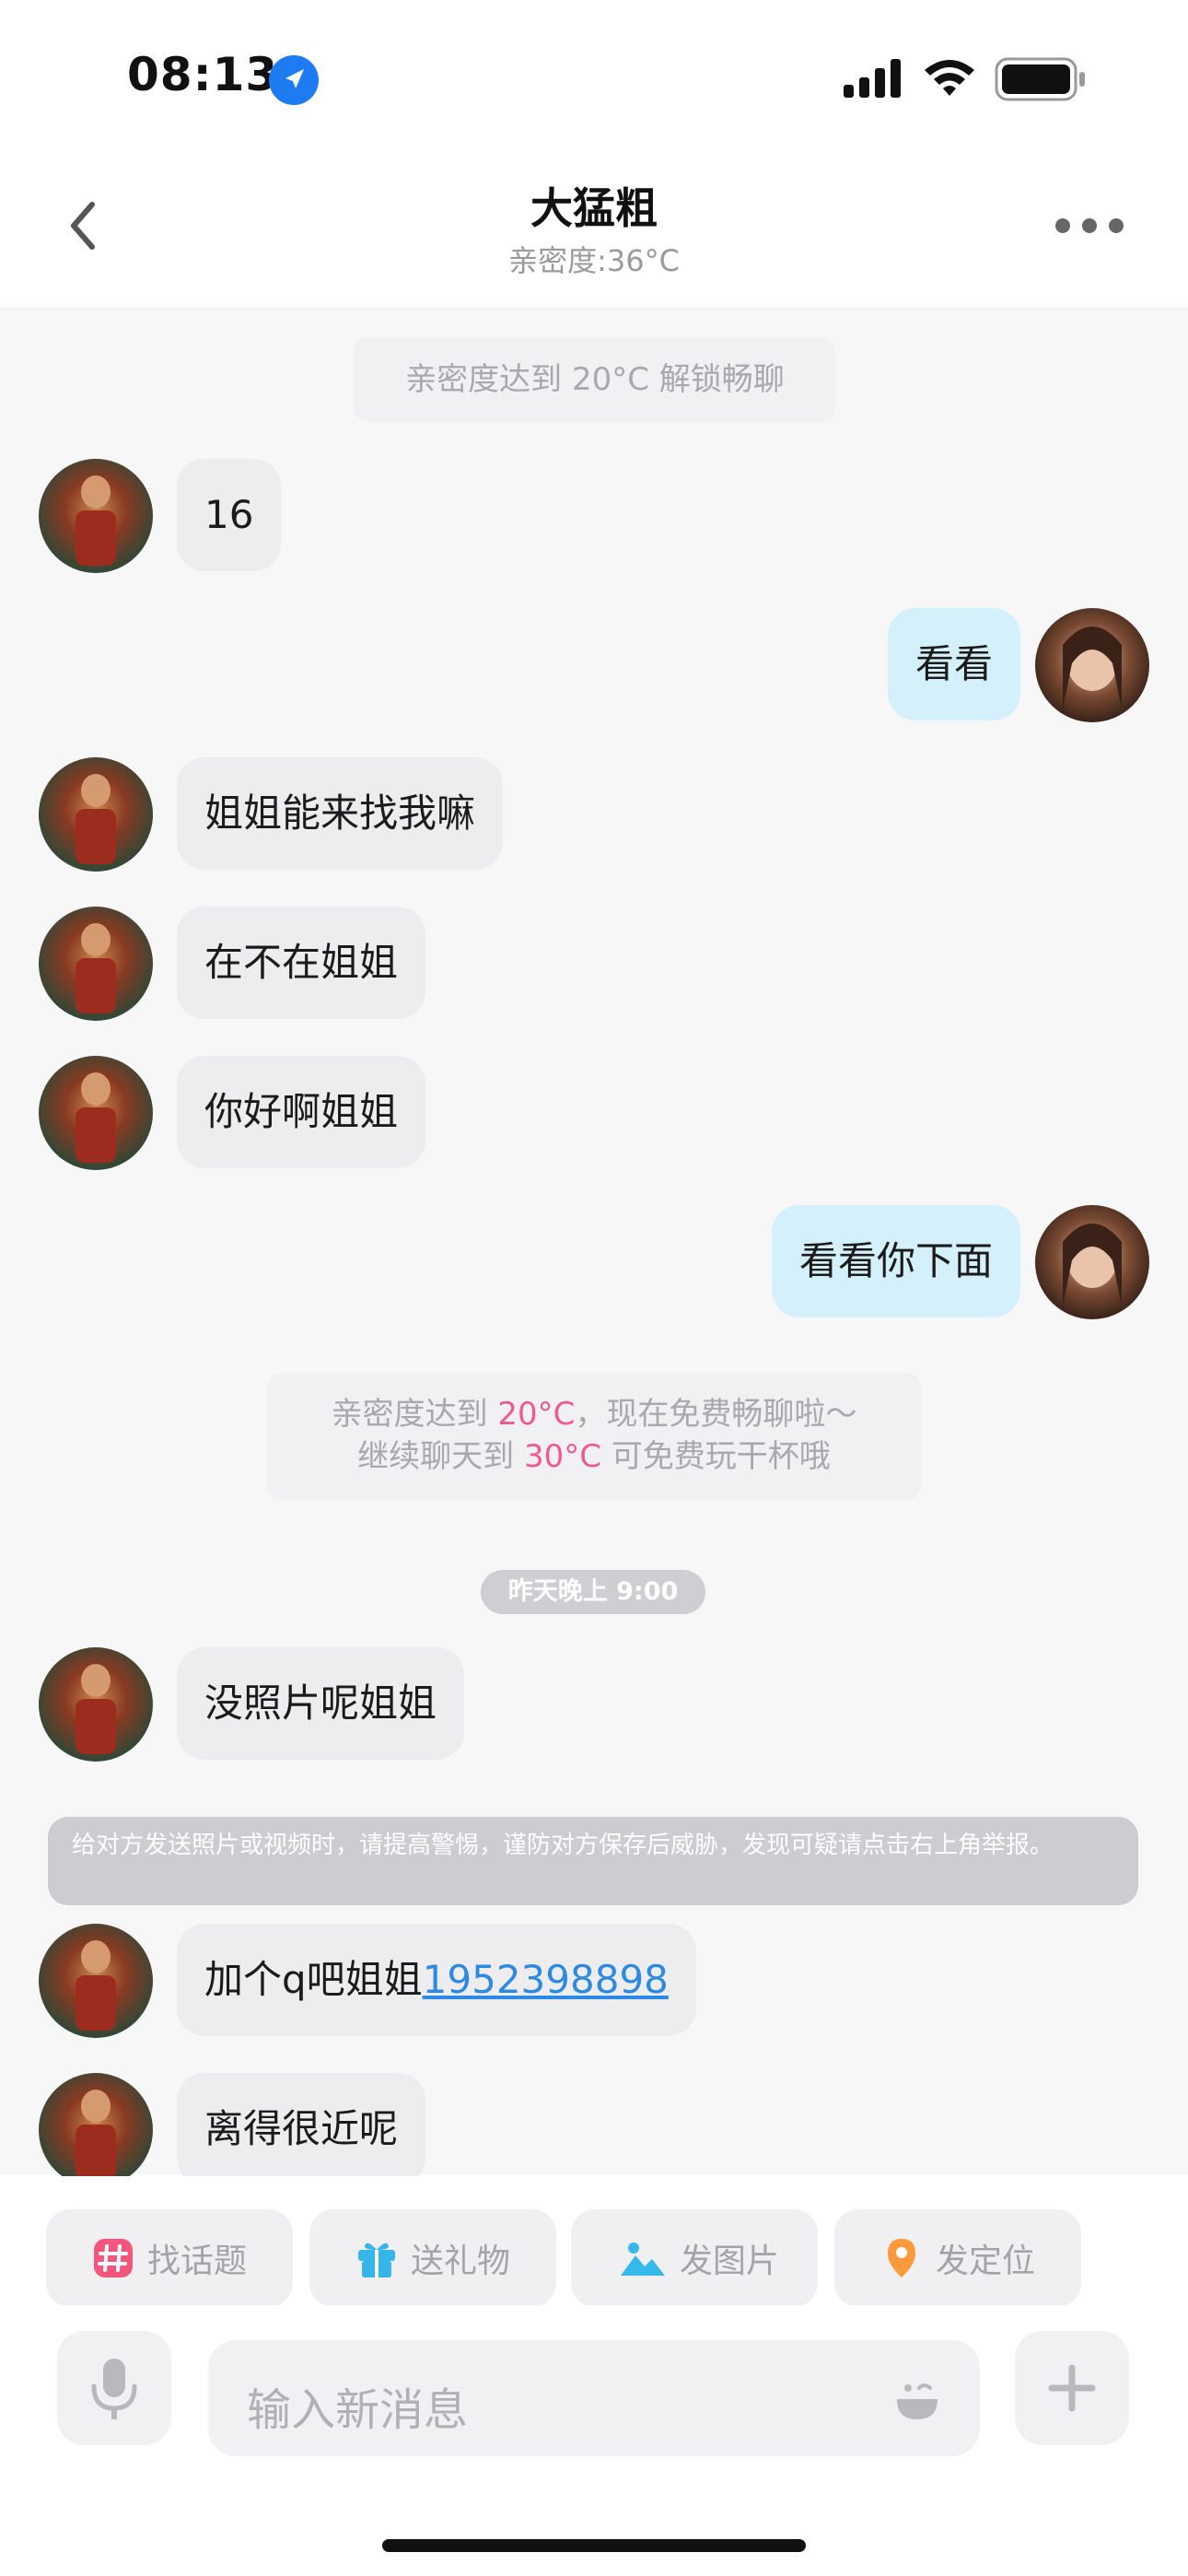 This screenshot has height=2576, width=1188. I want to click on send-gift-button: 送礼物, so click(432, 2258).